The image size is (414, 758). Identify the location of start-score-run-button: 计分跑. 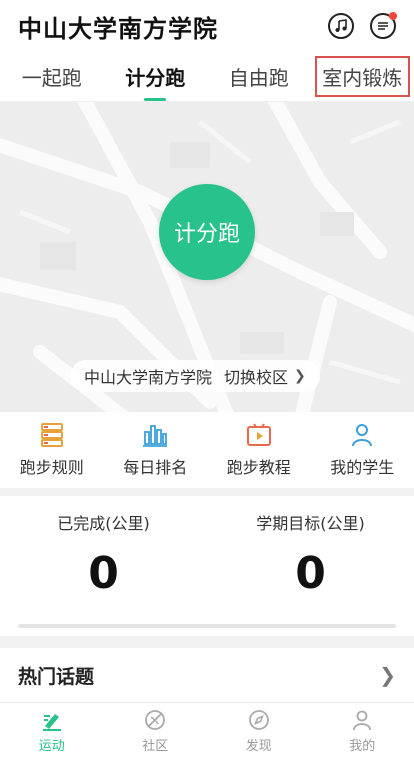
(207, 232).